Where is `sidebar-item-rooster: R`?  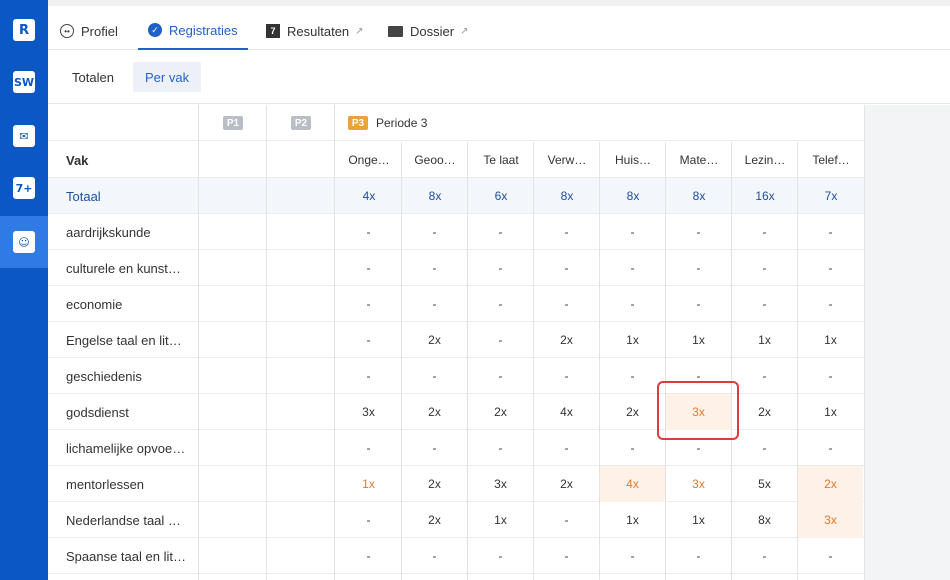 sidebar-item-rooster: R is located at coordinates (24, 30).